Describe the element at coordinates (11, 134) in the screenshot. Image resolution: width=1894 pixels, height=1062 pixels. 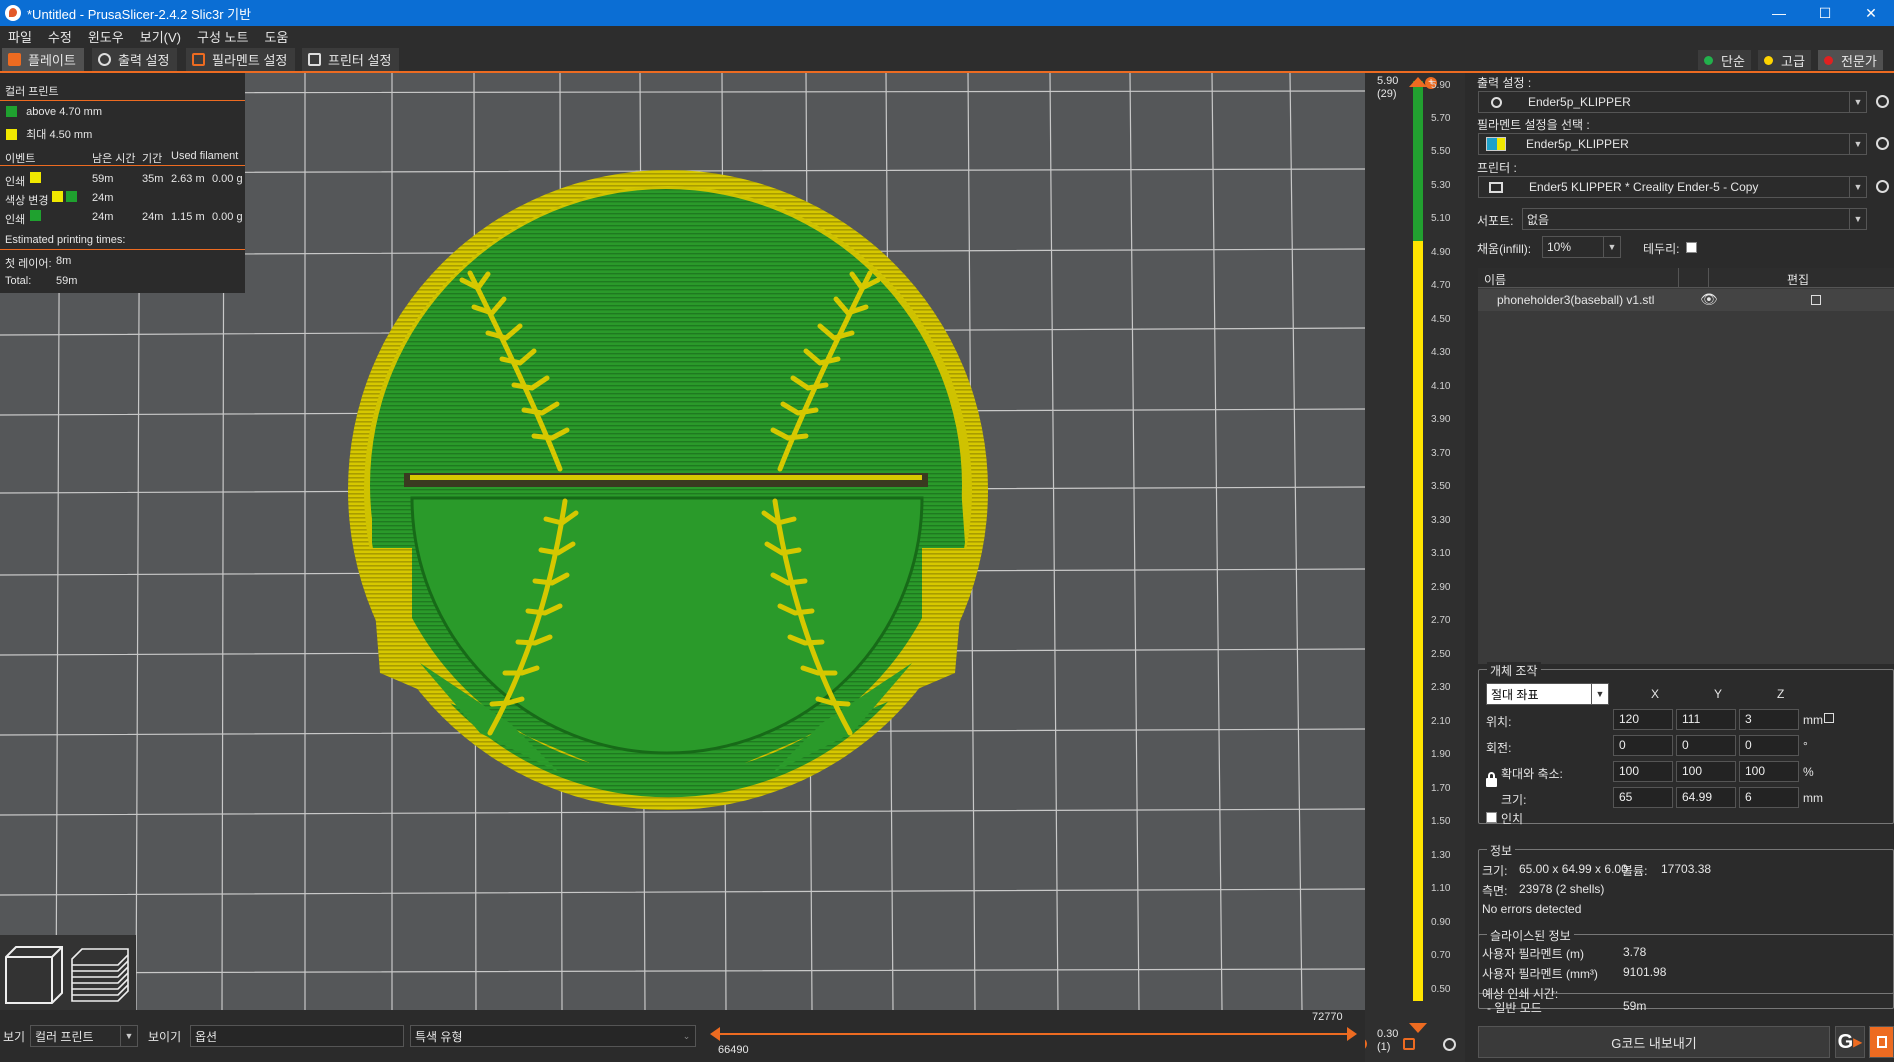
I see `yellow-swatch` at that location.